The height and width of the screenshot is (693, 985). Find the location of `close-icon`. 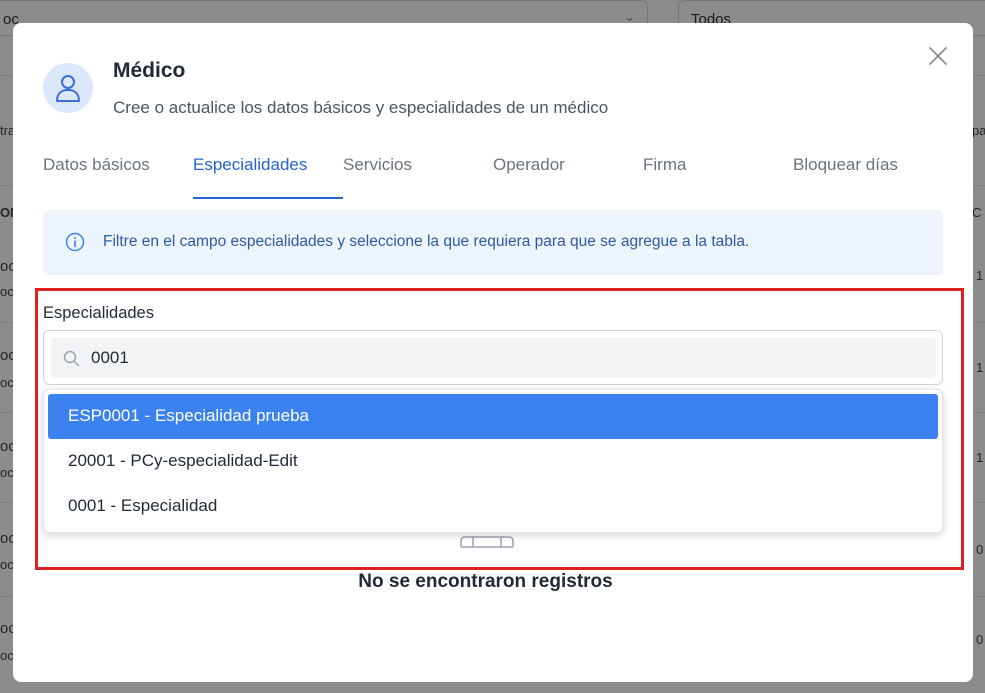

close-icon is located at coordinates (938, 56).